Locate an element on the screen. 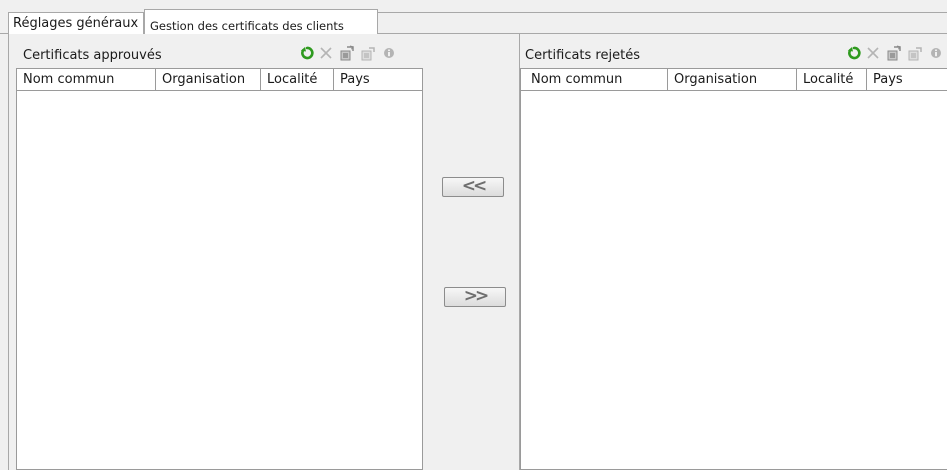  rejected-list-header: Nom commun Organisation Localité Pays is located at coordinates (734, 80).